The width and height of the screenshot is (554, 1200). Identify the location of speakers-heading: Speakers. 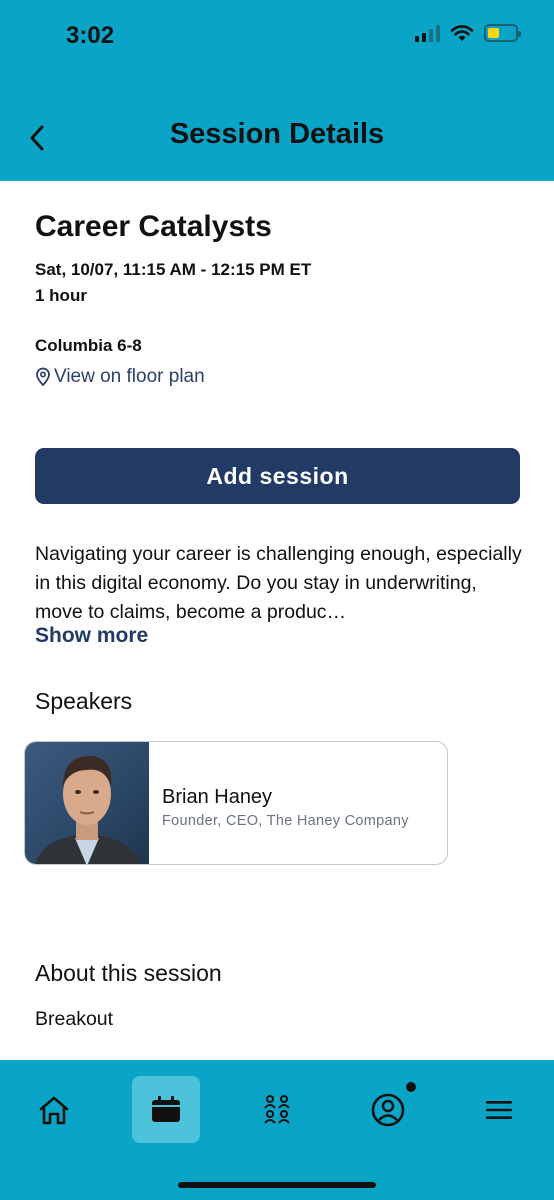
(84, 701).